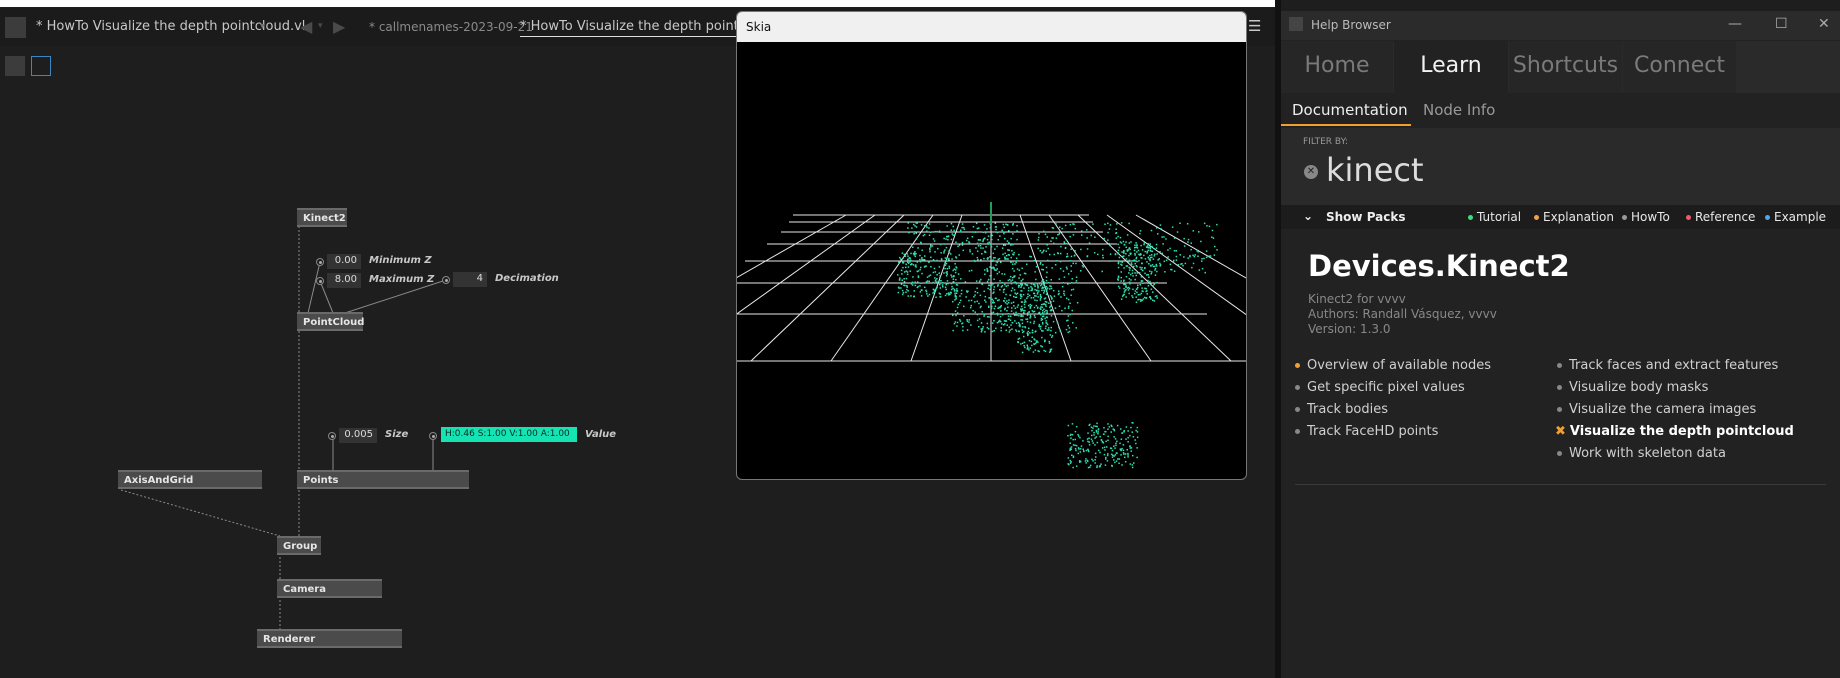 The image size is (1840, 678). What do you see at coordinates (329, 638) in the screenshot?
I see `node-renderer: Renderer` at bounding box center [329, 638].